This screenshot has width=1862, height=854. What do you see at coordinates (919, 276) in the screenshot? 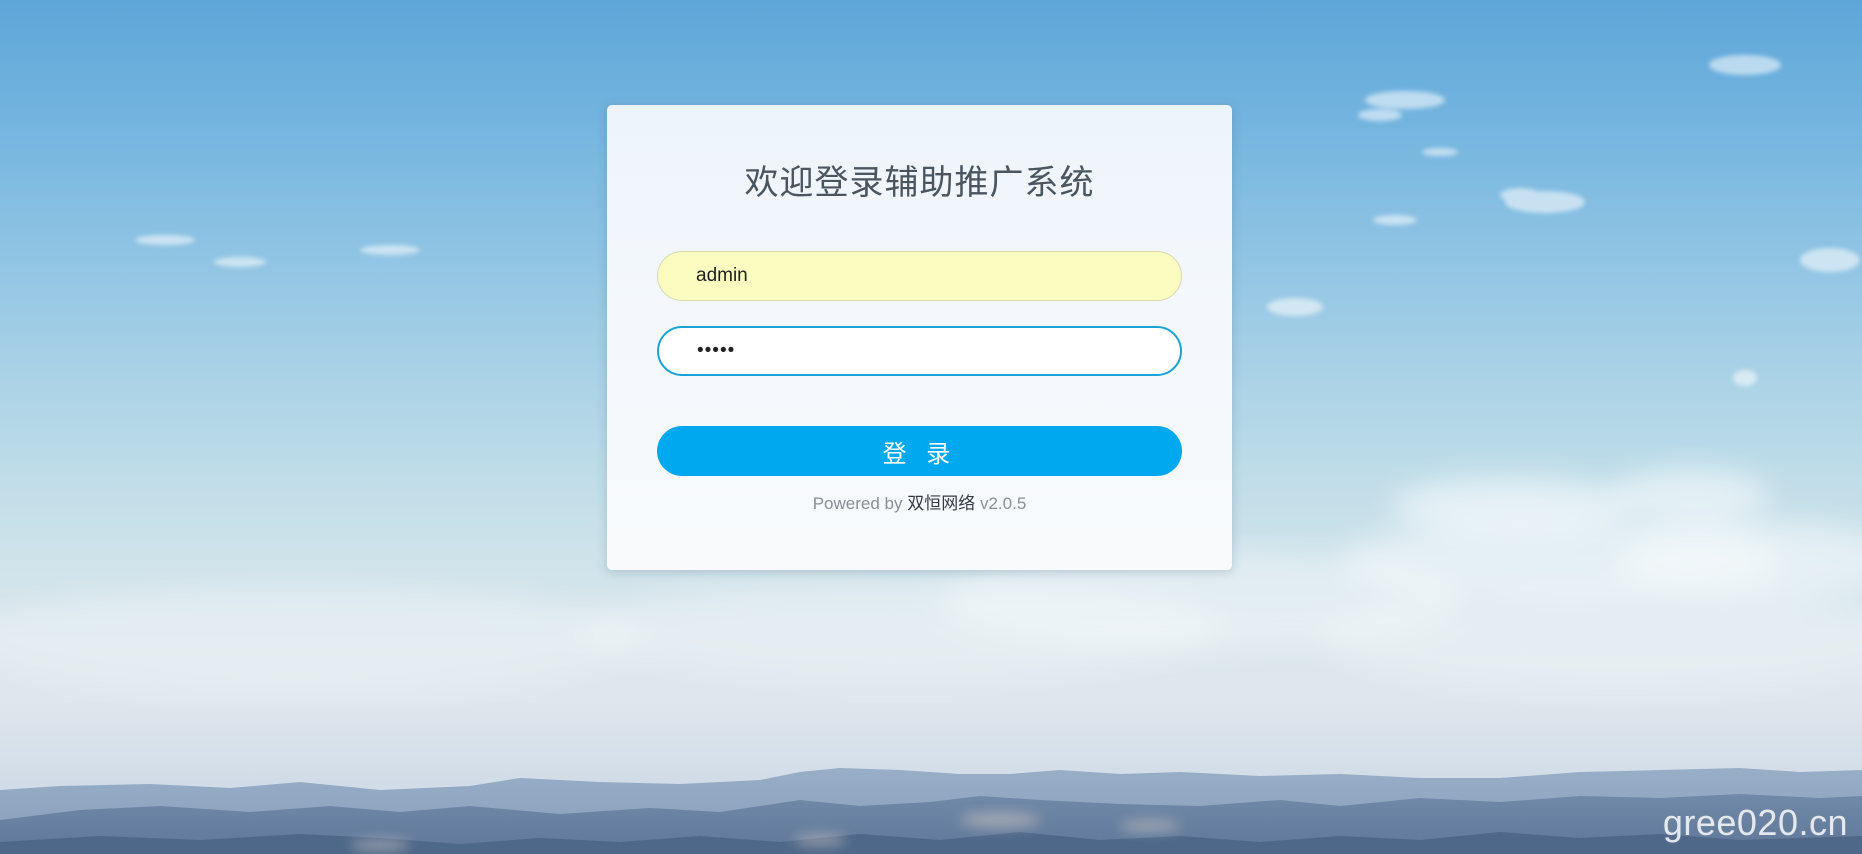
I see `username-input` at bounding box center [919, 276].